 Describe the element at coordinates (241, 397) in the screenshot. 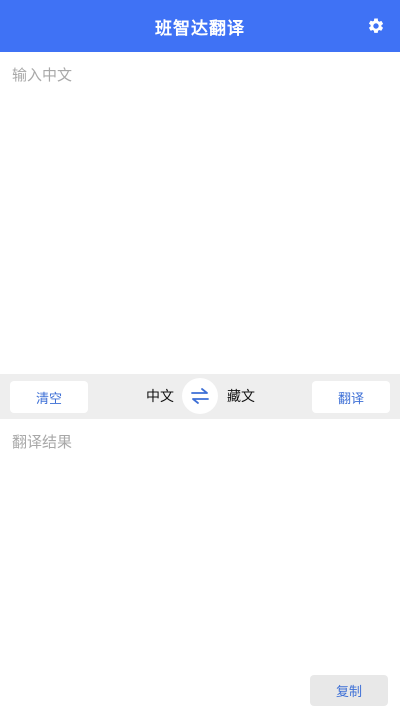

I see `target-language: 藏文` at that location.